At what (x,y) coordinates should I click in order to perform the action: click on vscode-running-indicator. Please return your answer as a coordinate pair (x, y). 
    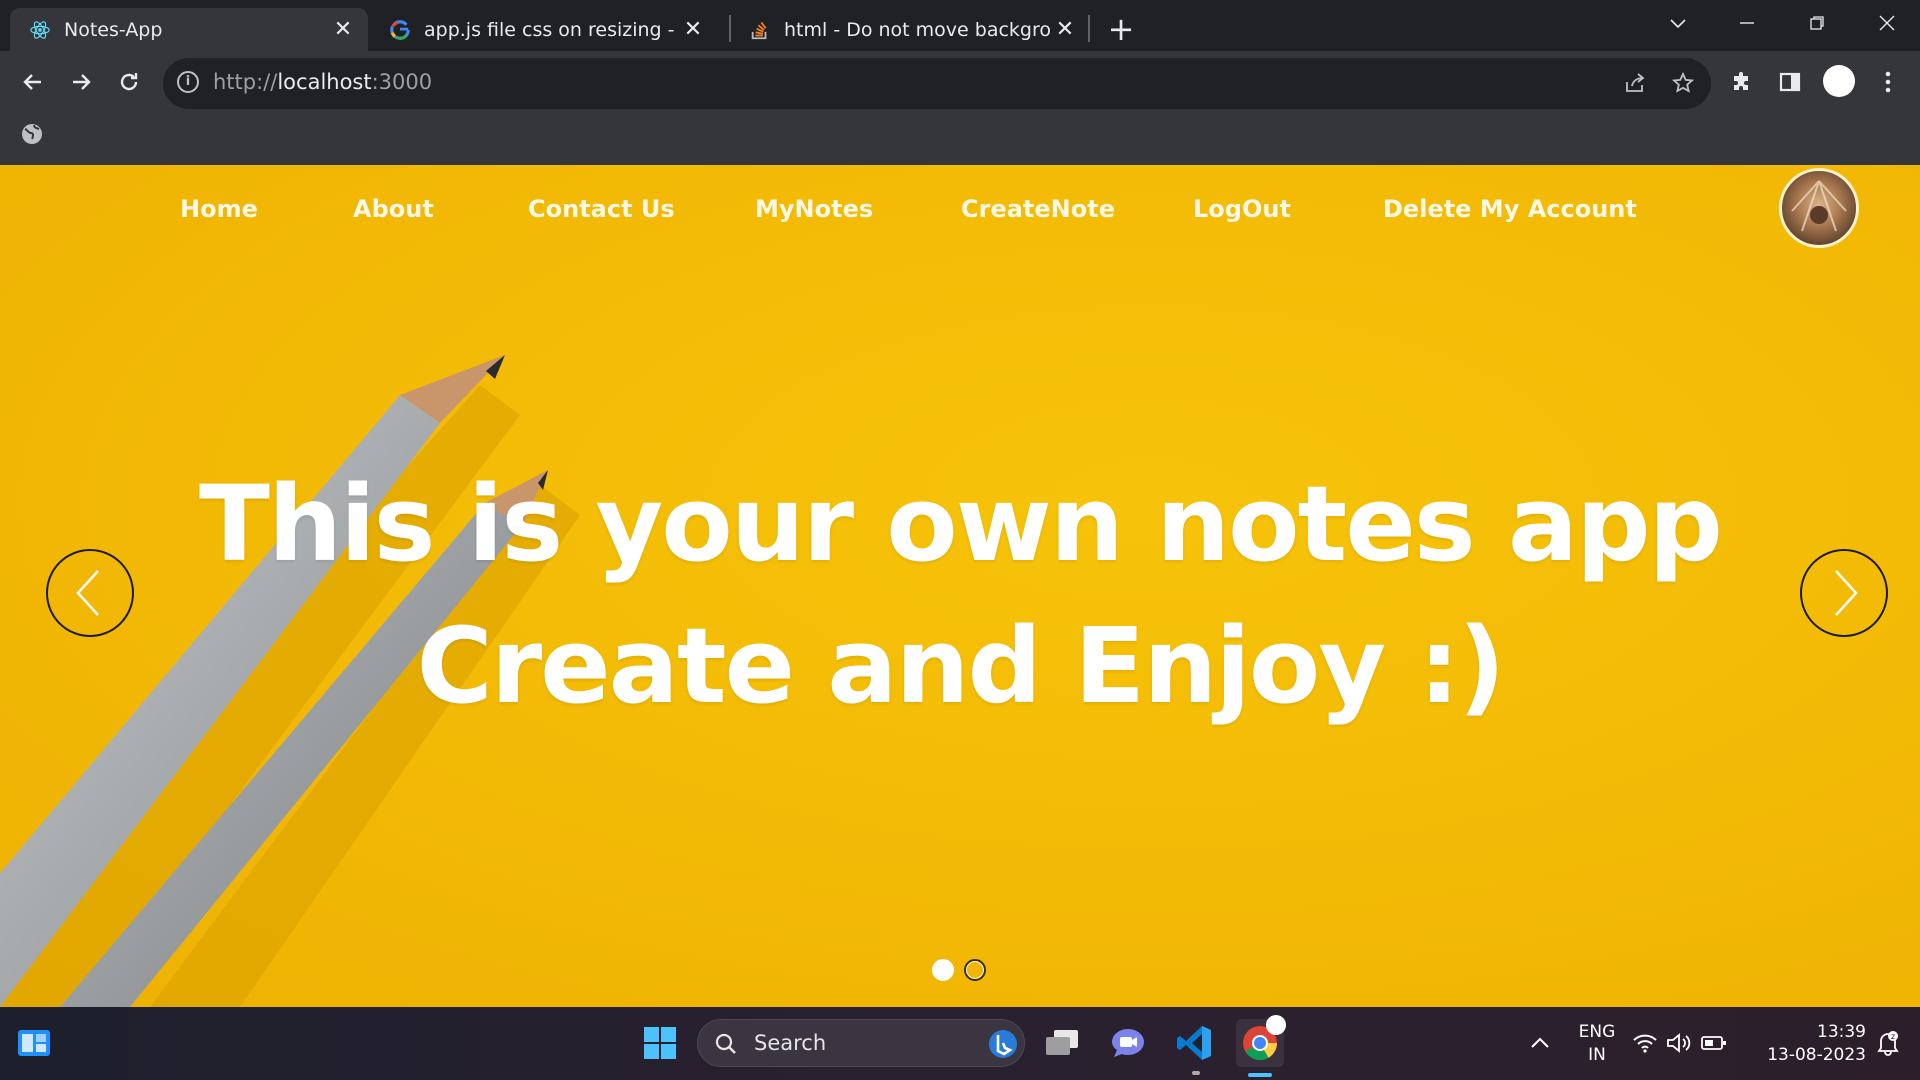
    Looking at the image, I should click on (1196, 1073).